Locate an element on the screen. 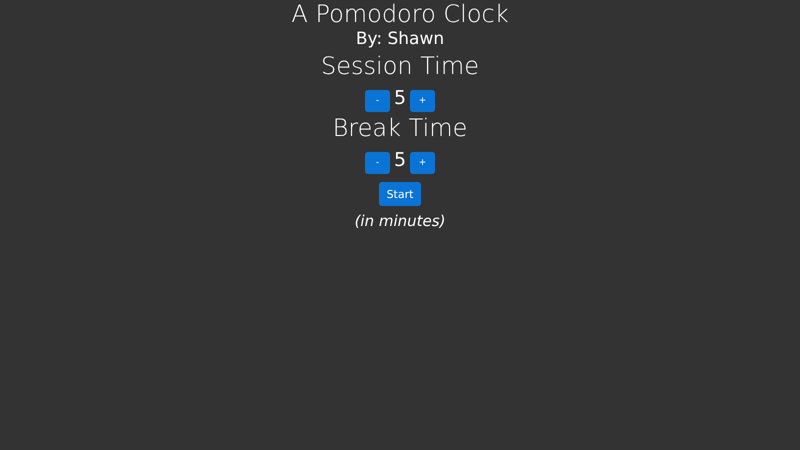 The height and width of the screenshot is (450, 800). setting-label: Break Time is located at coordinates (400, 128).